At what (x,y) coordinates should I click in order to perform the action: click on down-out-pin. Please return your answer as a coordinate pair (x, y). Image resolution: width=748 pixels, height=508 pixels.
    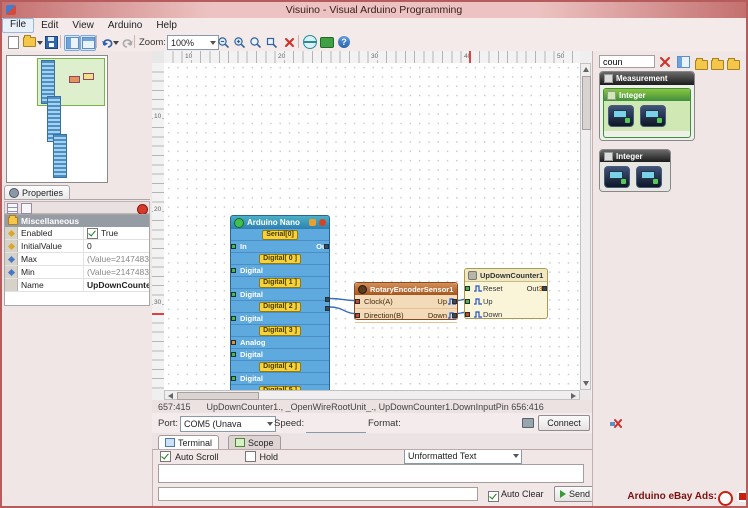
    Looking at the image, I should click on (454, 315).